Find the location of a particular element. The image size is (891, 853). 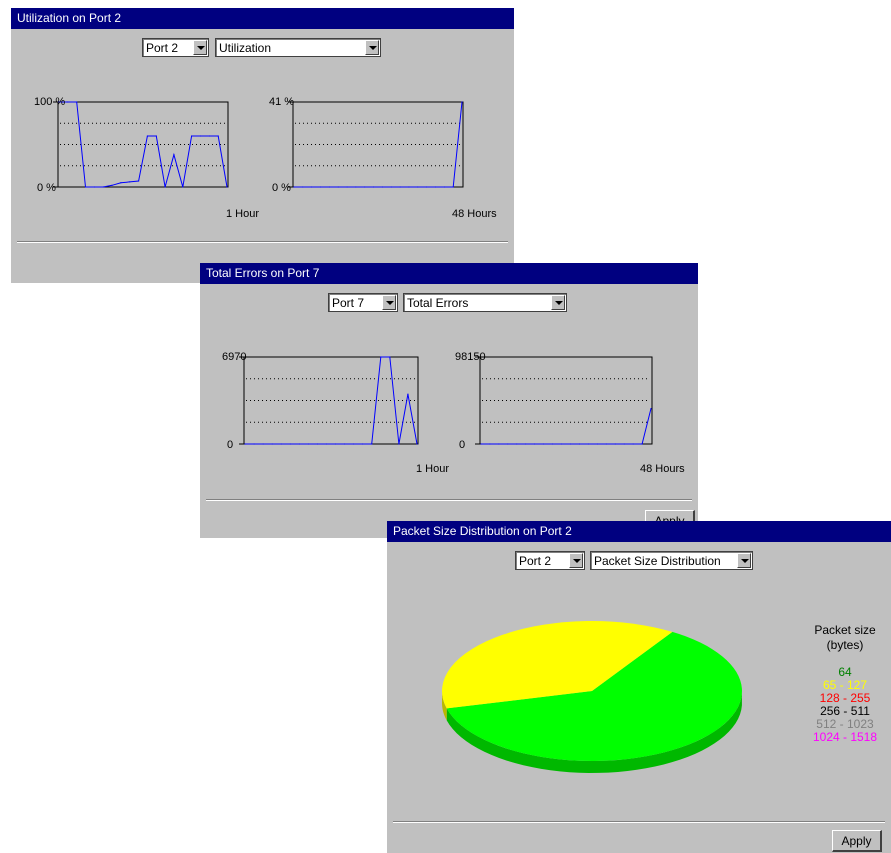

metric-select: Utilization is located at coordinates (298, 47).